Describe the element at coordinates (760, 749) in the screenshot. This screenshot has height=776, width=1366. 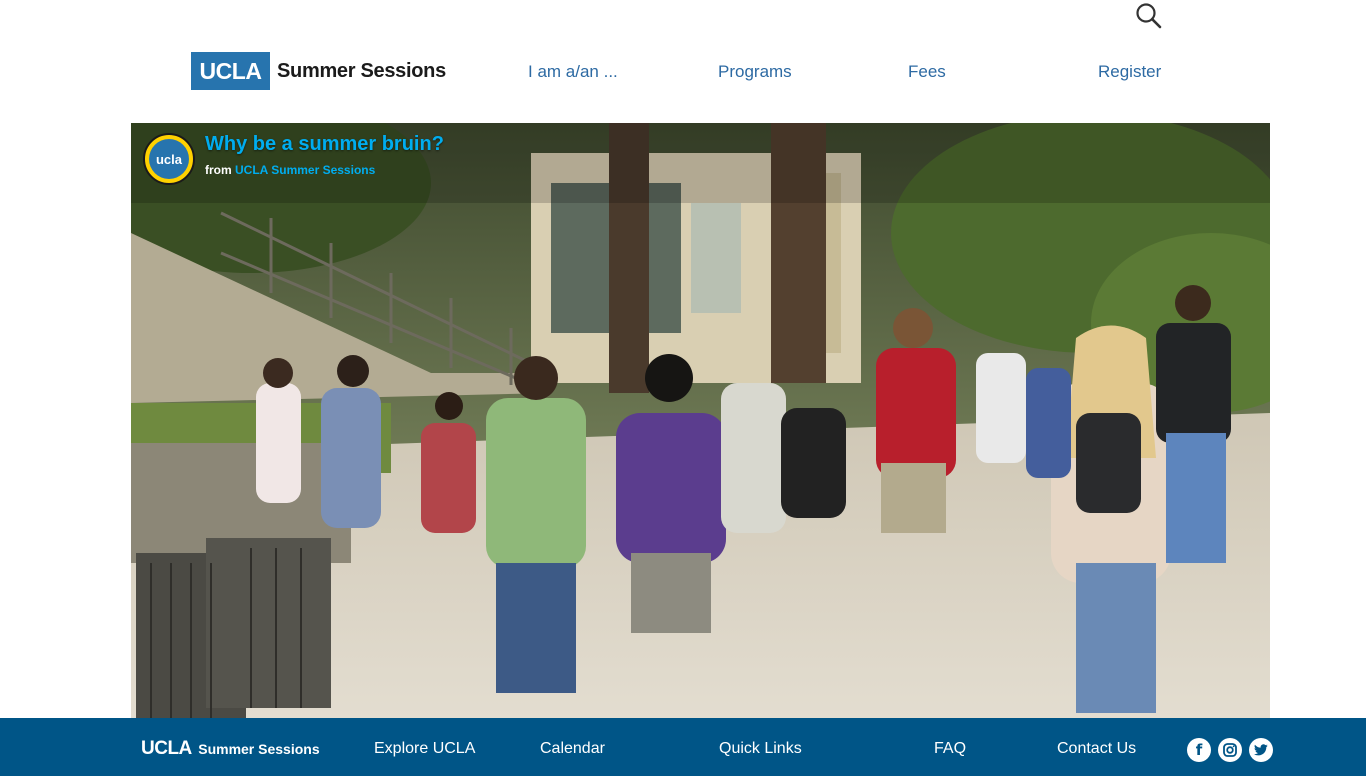
I see `footer-link-quick-links: Quick Links` at that location.